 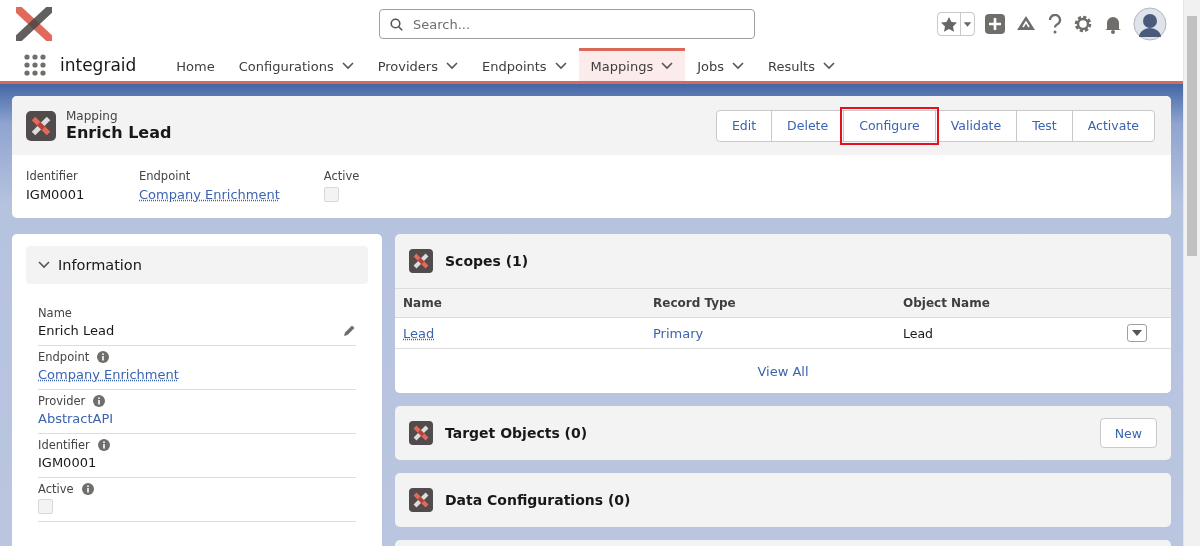 I want to click on provider-link: AbstractAPI, so click(x=76, y=418).